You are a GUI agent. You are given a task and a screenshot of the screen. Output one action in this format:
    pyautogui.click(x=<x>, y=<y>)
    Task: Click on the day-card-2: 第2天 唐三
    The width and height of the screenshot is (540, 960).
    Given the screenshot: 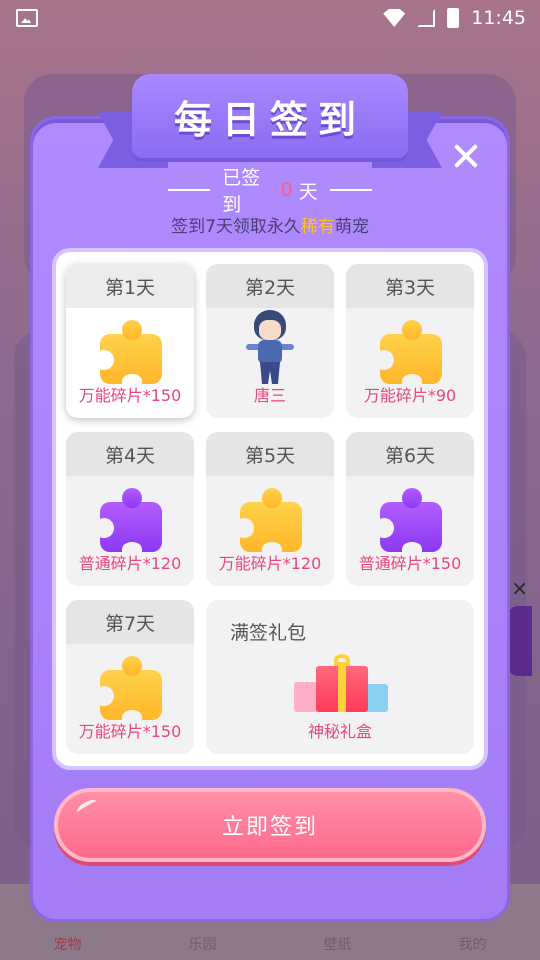 What is the action you would take?
    pyautogui.click(x=270, y=341)
    